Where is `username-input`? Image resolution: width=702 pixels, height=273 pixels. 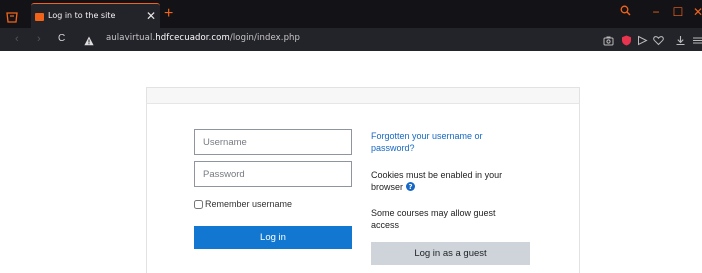
username-input is located at coordinates (273, 142).